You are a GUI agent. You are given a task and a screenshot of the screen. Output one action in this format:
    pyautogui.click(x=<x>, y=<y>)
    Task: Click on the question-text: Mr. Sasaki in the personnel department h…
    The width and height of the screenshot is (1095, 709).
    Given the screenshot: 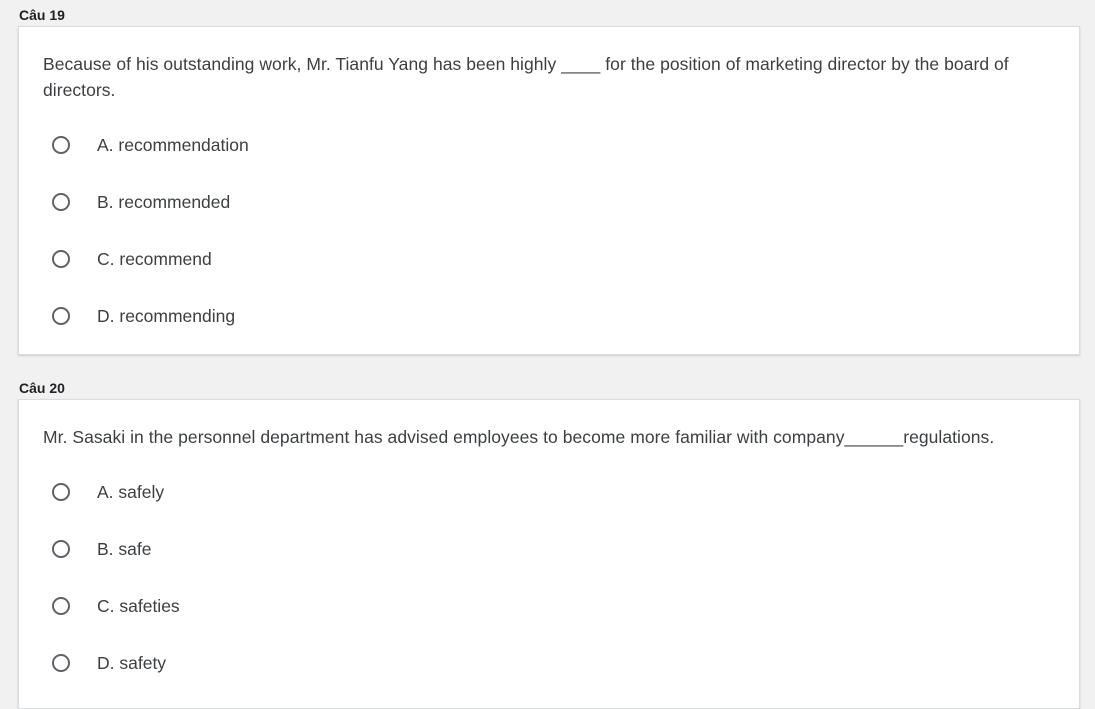 What is the action you would take?
    pyautogui.click(x=519, y=437)
    